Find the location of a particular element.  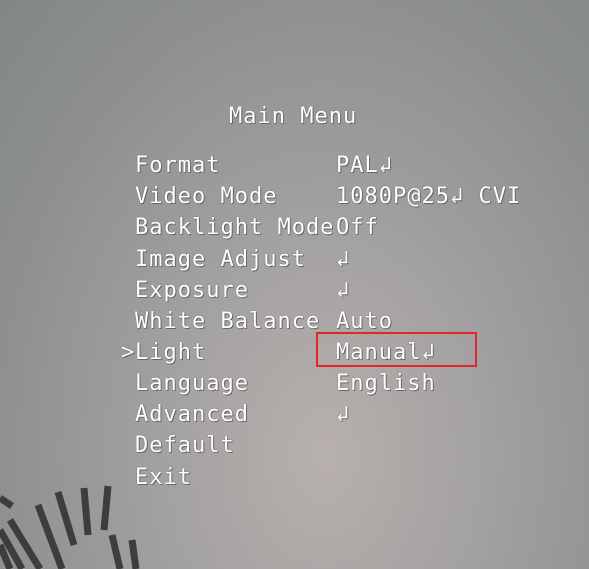

menu-item-value: 1080P@25↲ CVI is located at coordinates (429, 196).